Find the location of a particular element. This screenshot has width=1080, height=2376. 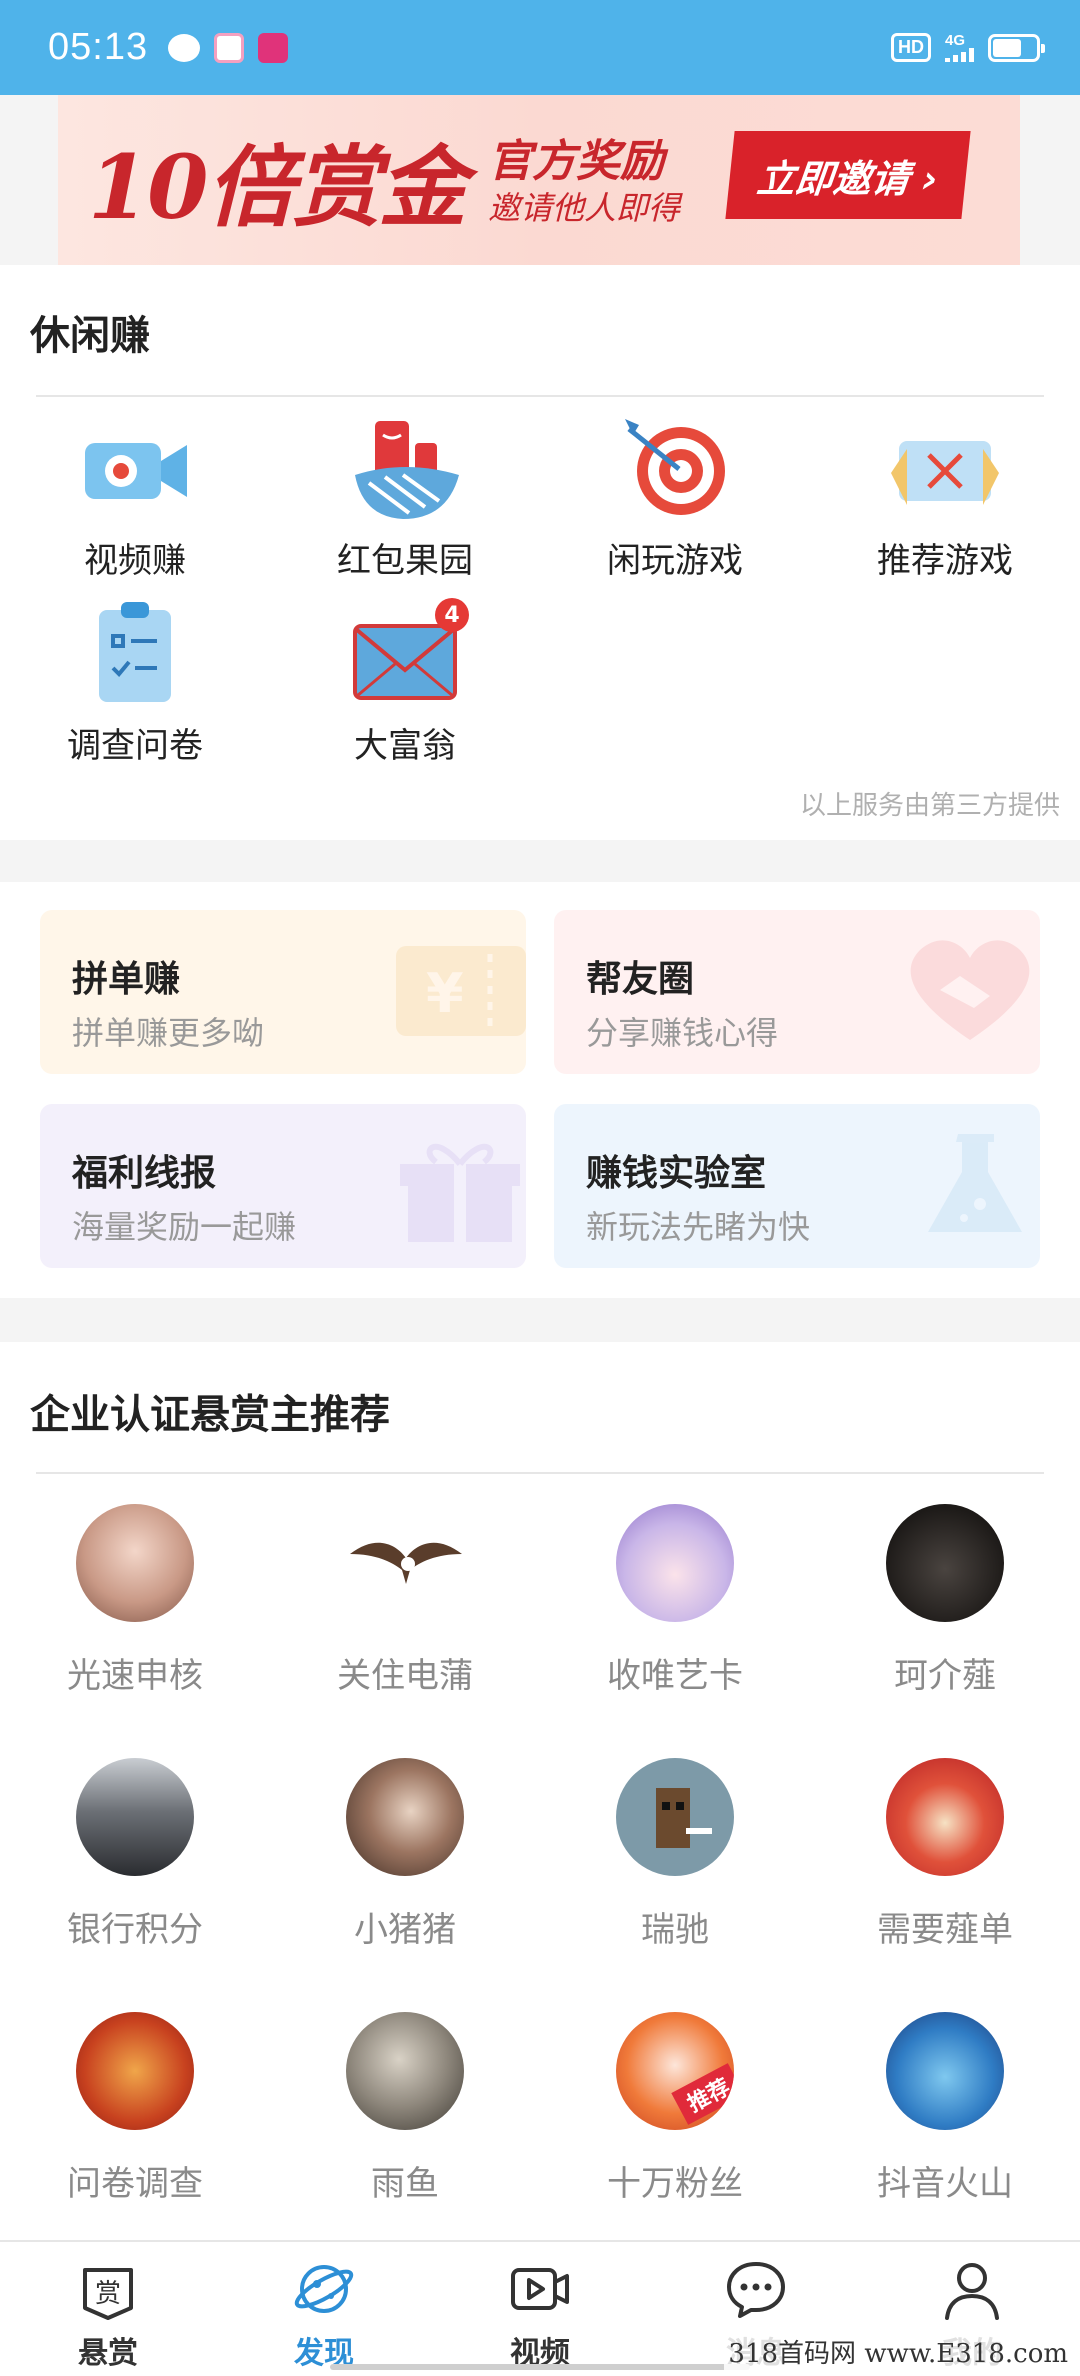

user-item: 收唯艺卡 is located at coordinates (675, 1600).